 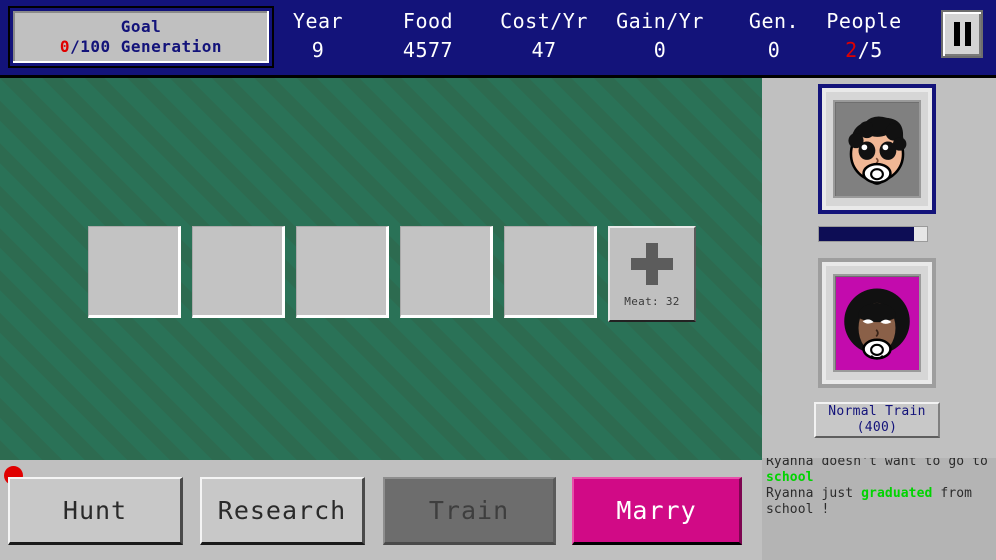 What do you see at coordinates (544, 21) in the screenshot?
I see `stat-cost-label: Cost/Yr` at bounding box center [544, 21].